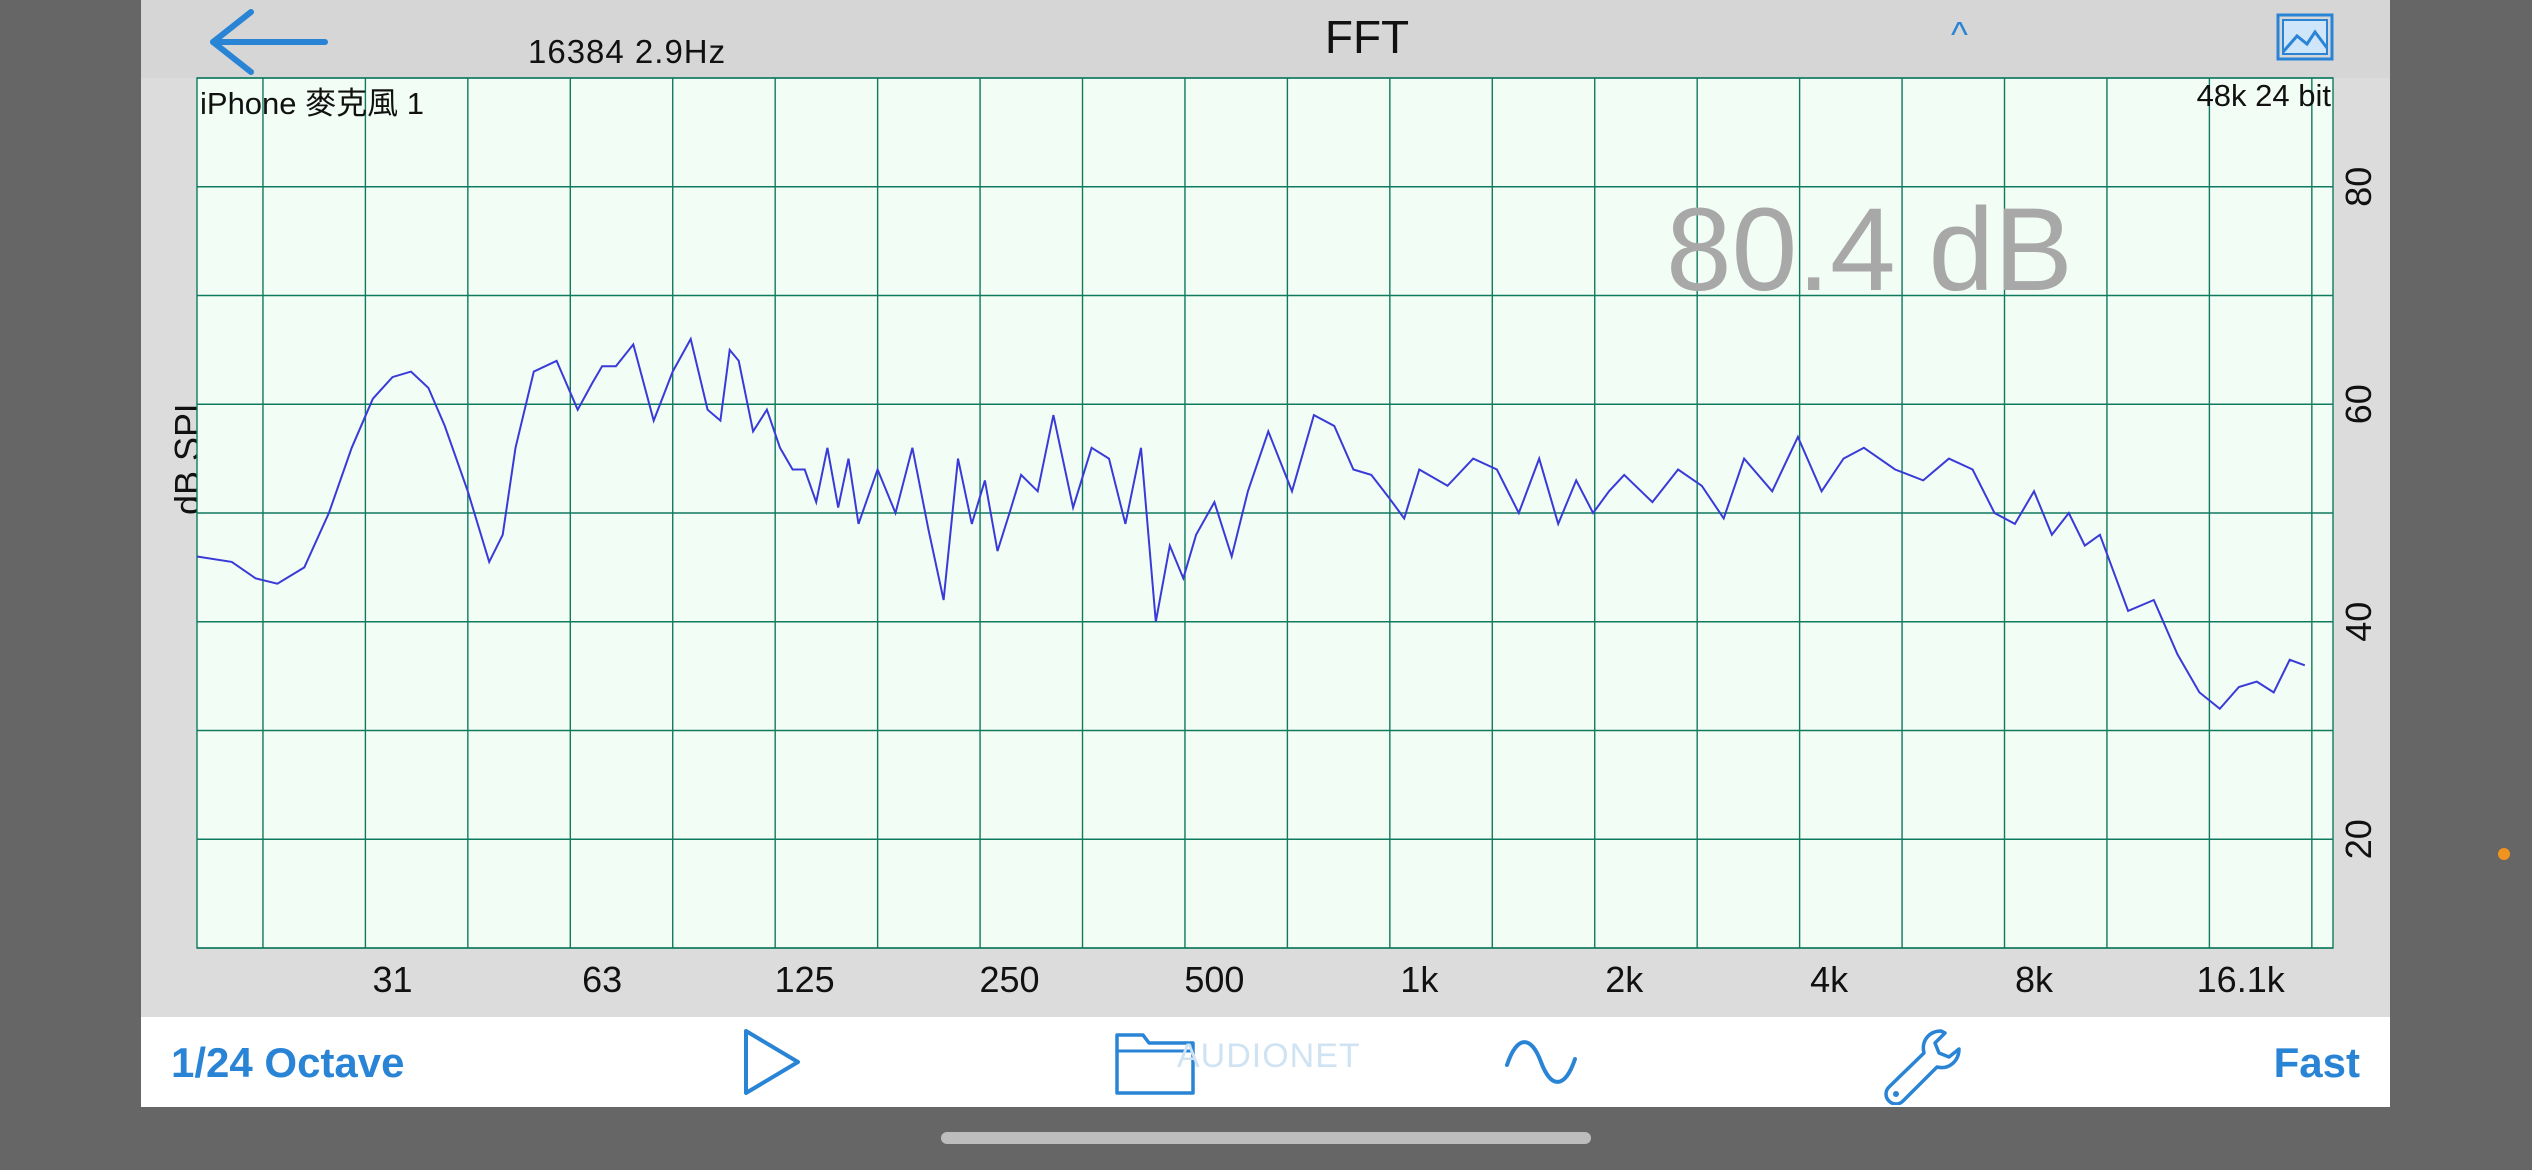 The height and width of the screenshot is (1170, 2532). I want to click on caret-up-icon: ^, so click(1959, 35).